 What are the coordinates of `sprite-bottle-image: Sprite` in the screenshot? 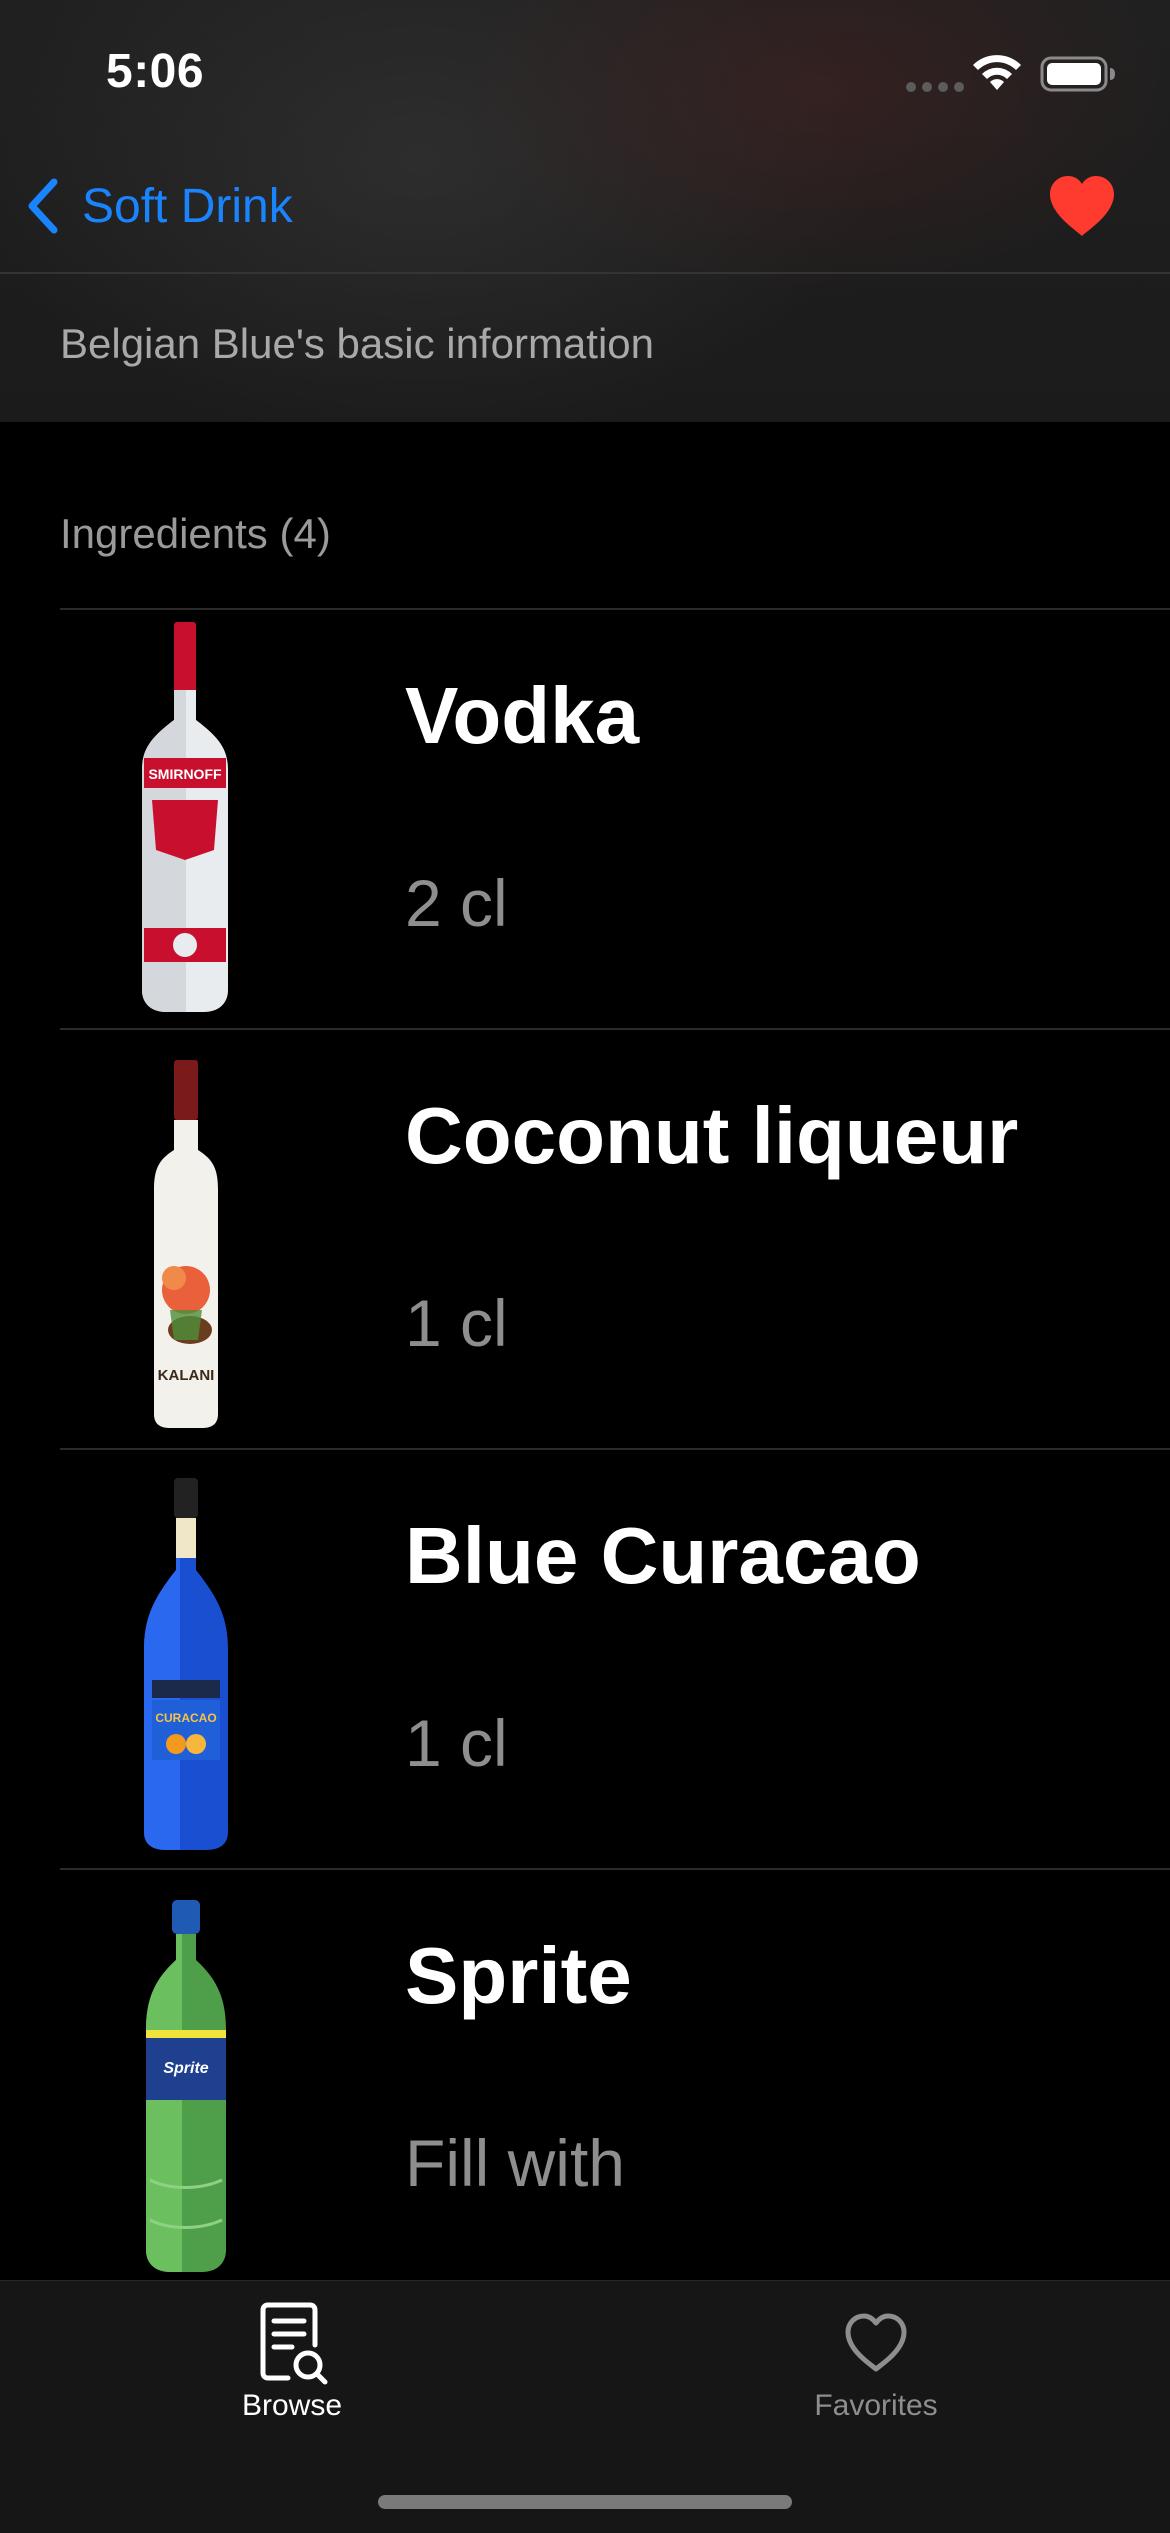 It's located at (186, 2086).